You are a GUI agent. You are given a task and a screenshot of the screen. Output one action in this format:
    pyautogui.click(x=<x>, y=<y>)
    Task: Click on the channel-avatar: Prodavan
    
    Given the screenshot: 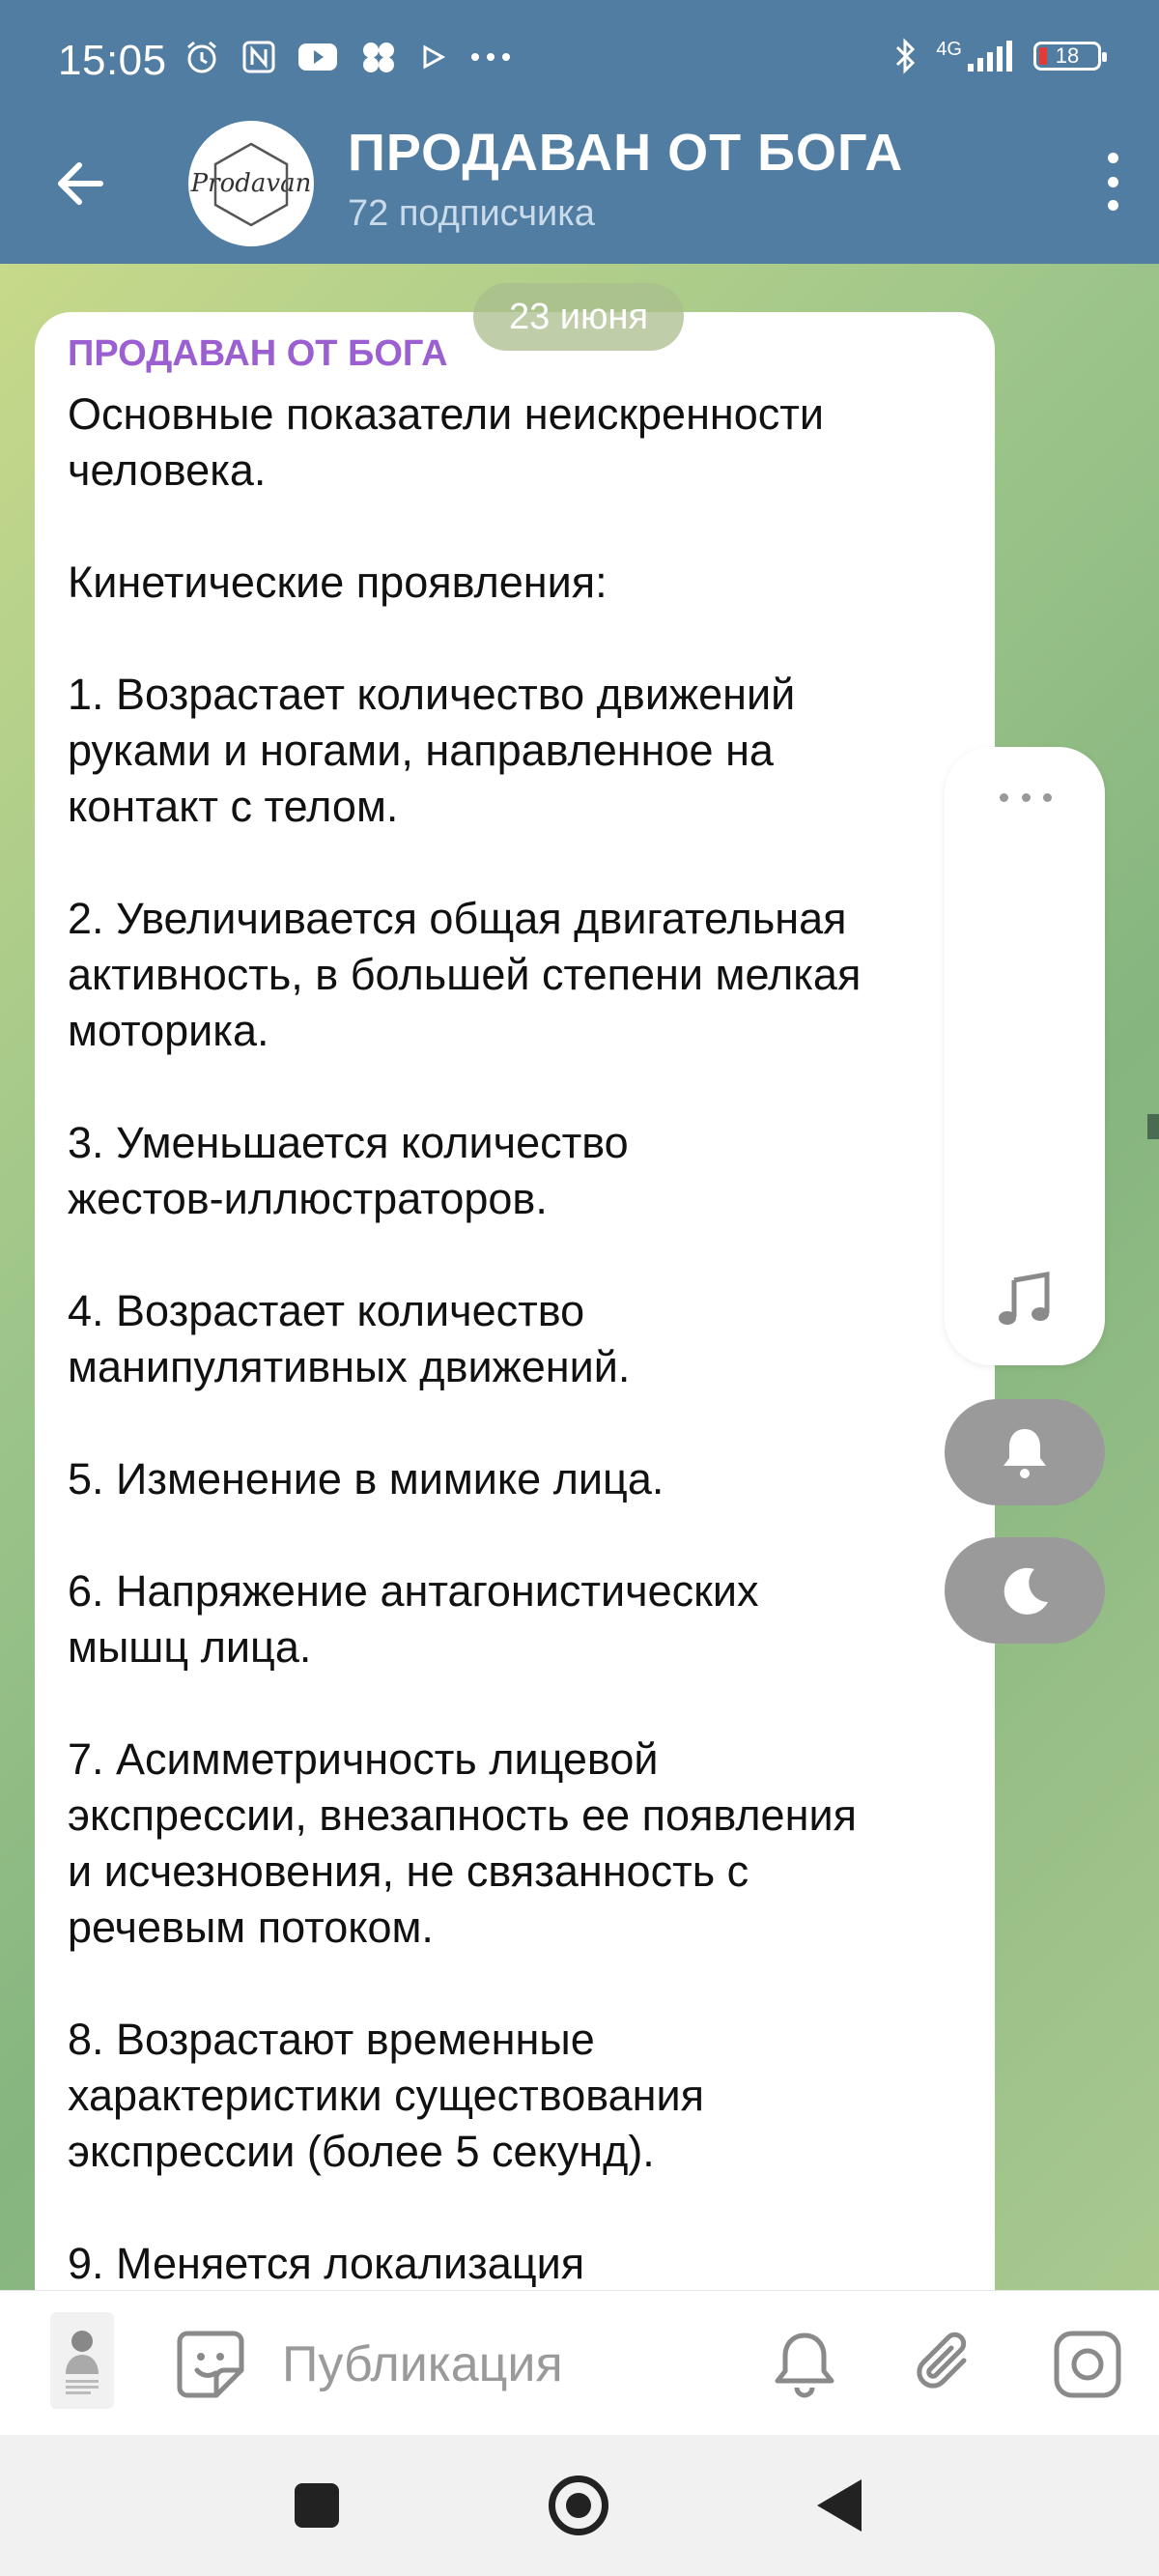 What is the action you would take?
    pyautogui.click(x=251, y=184)
    